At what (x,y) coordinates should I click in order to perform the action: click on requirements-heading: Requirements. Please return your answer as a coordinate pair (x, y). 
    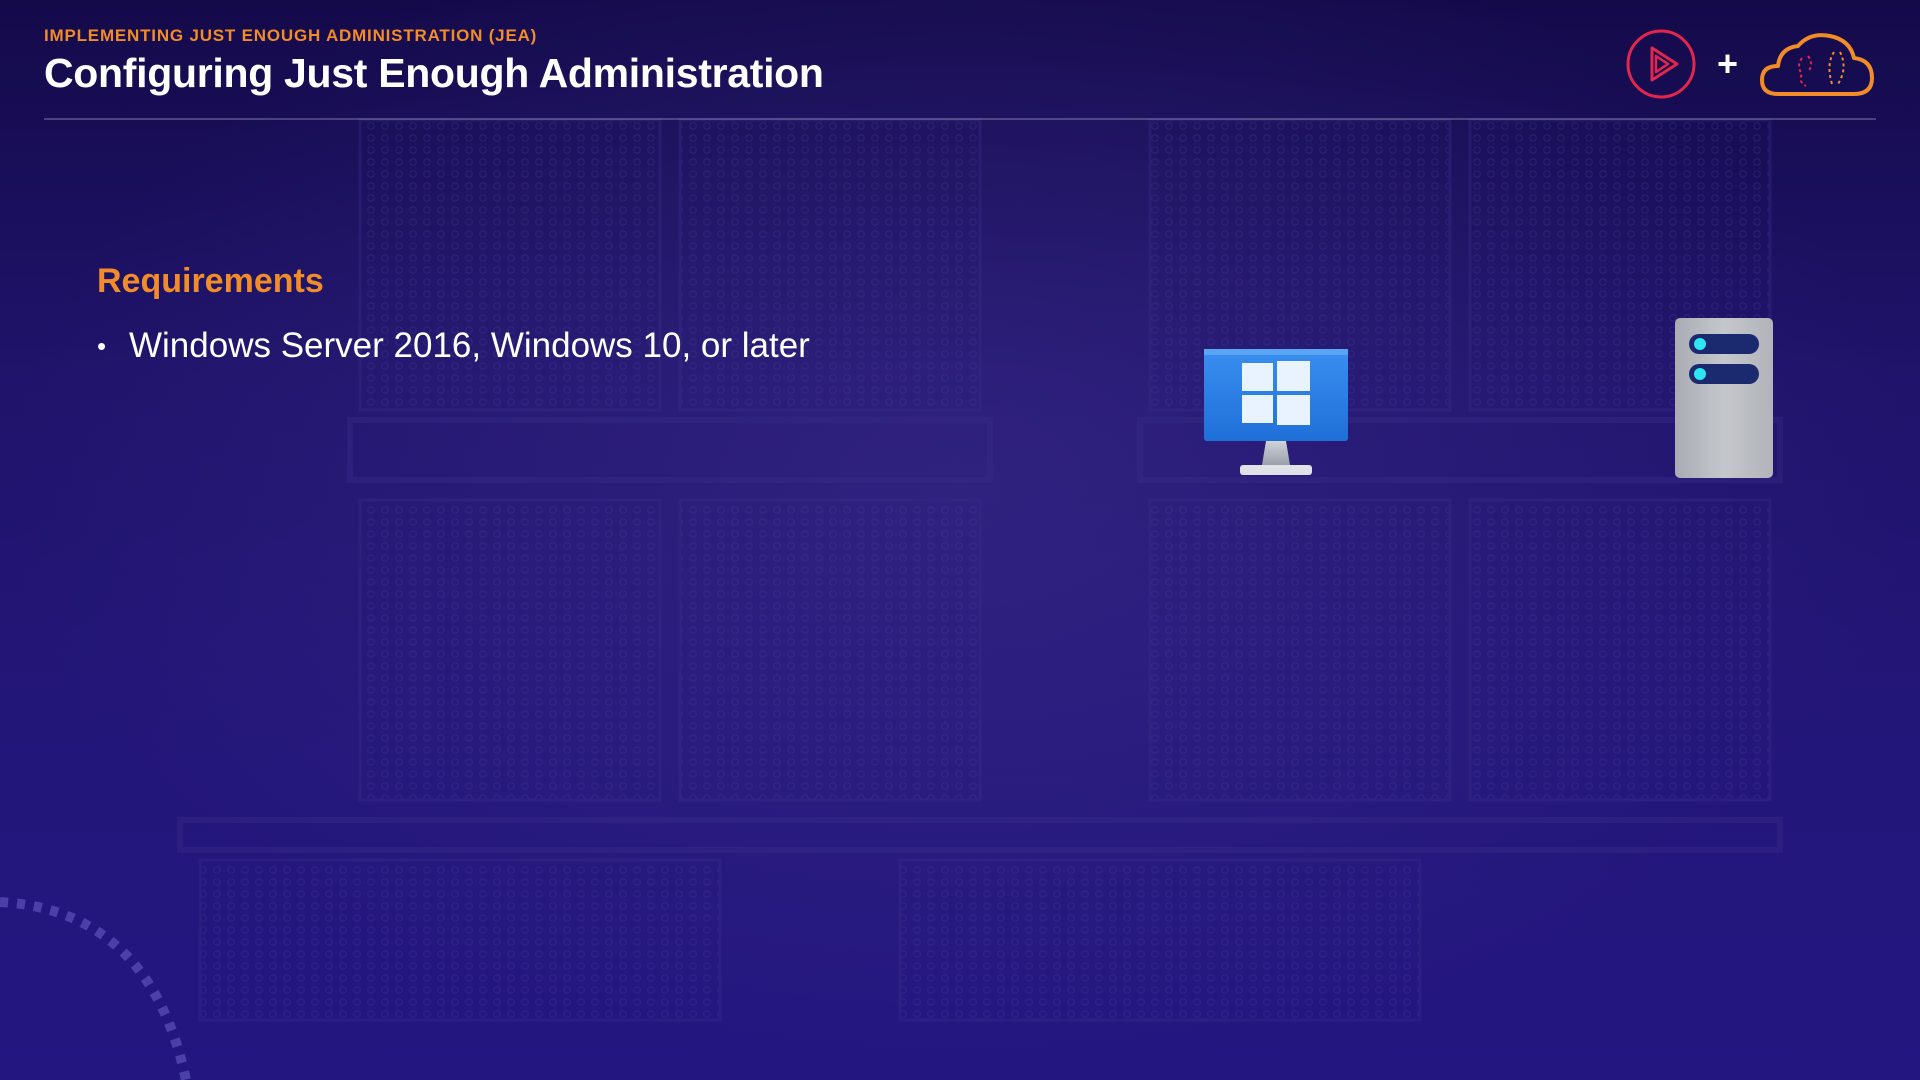
    Looking at the image, I should click on (210, 281).